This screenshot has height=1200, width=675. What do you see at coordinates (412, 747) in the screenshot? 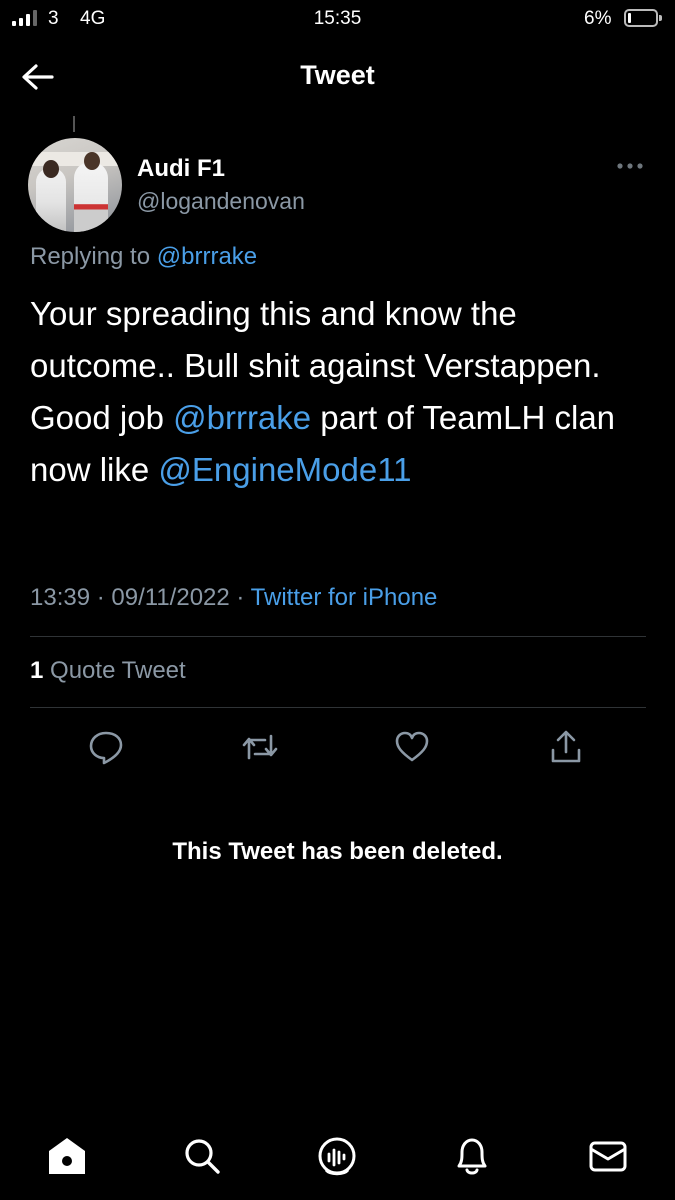
I see `like-icon` at bounding box center [412, 747].